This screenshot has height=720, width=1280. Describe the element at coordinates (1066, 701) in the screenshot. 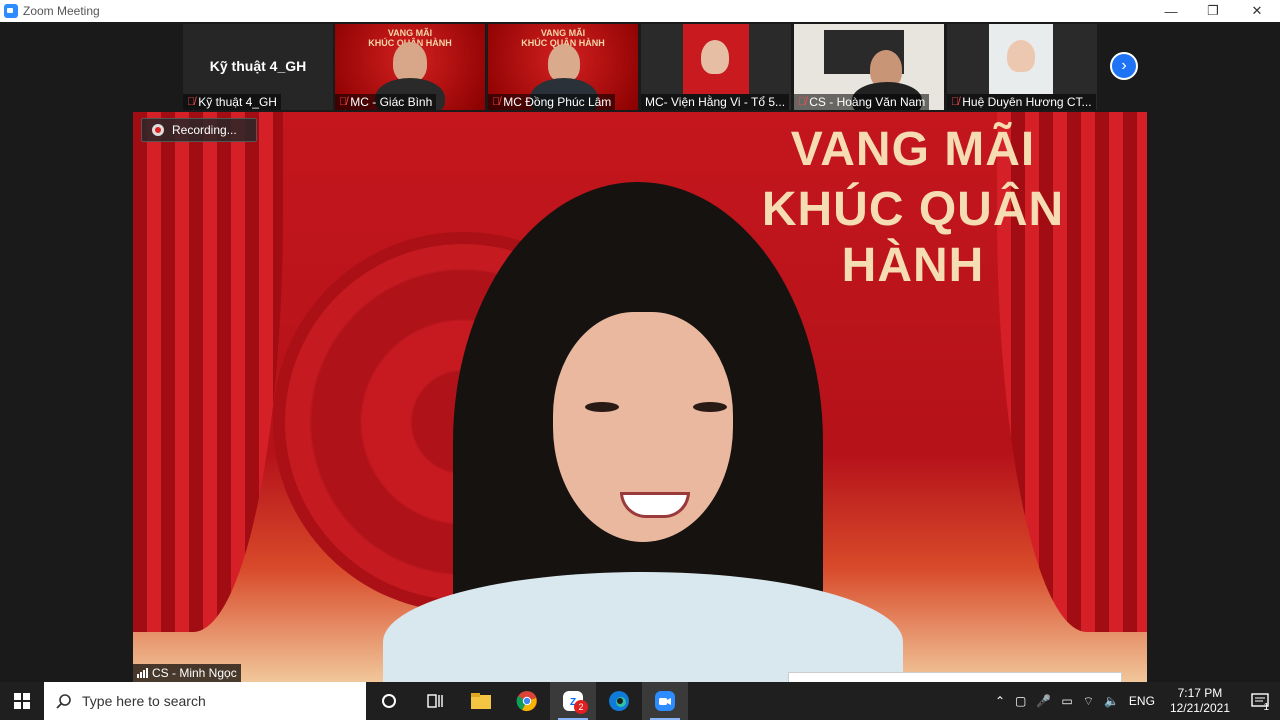

I see `battery-icon: ▭` at that location.